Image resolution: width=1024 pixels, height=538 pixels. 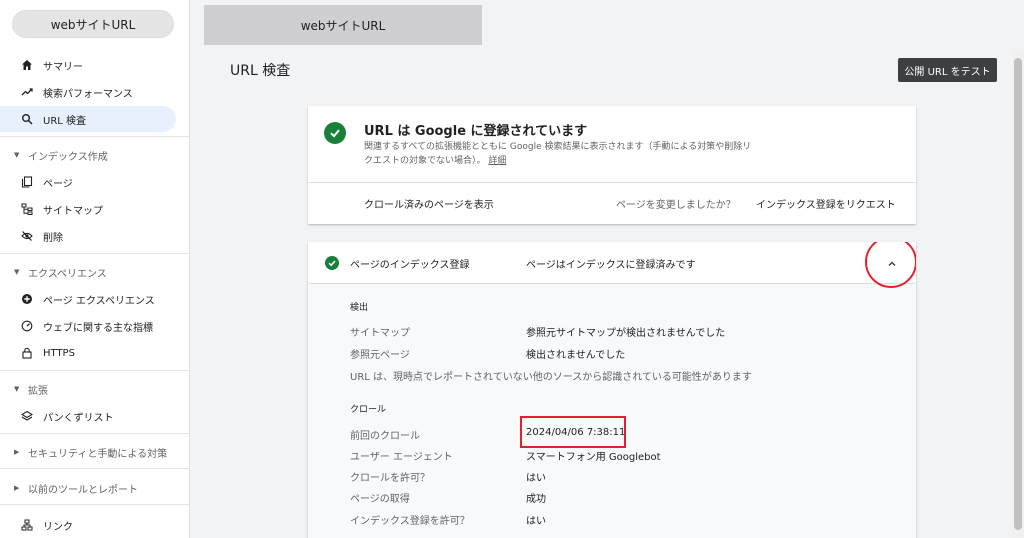 What do you see at coordinates (88, 65) in the screenshot?
I see `sidebar-item-summary: サマリー` at bounding box center [88, 65].